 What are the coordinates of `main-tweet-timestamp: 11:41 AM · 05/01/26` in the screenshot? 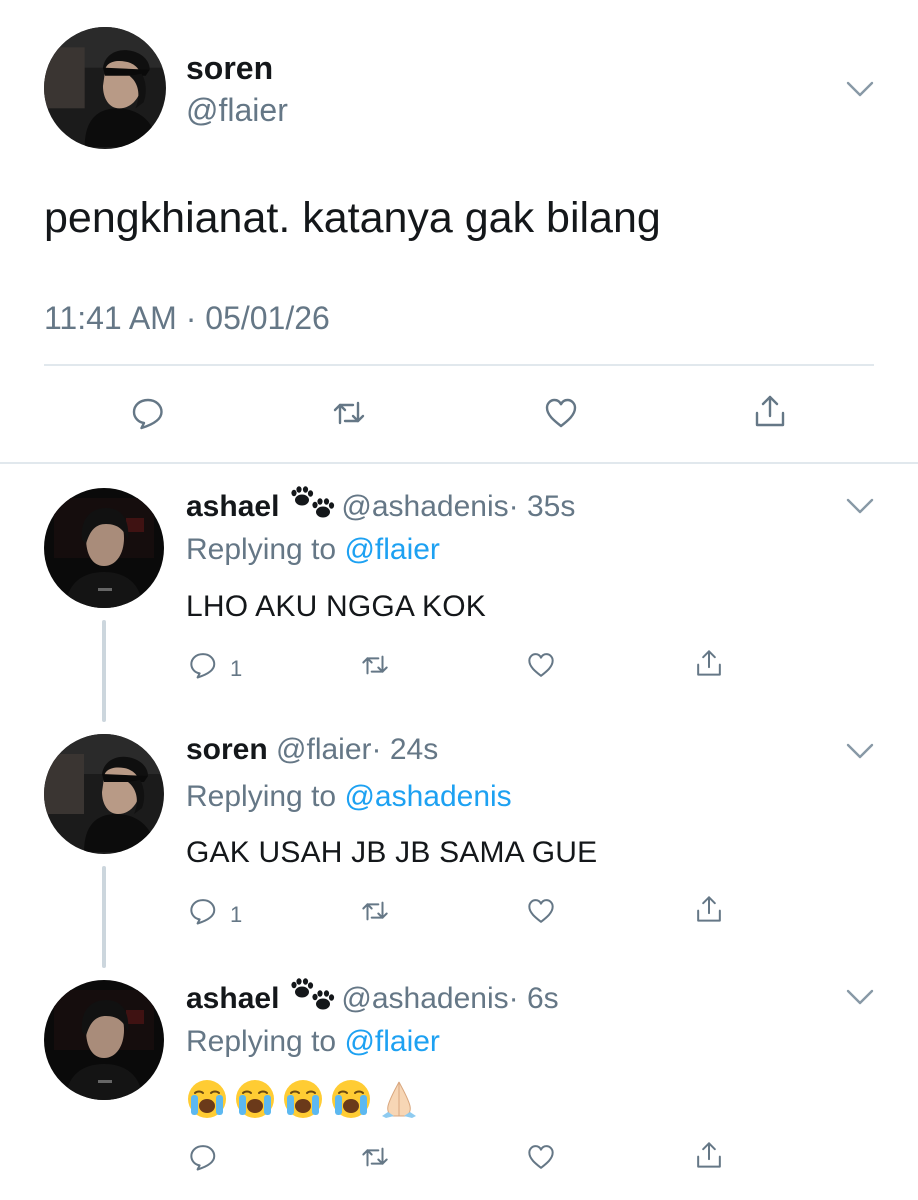 It's located at (187, 318).